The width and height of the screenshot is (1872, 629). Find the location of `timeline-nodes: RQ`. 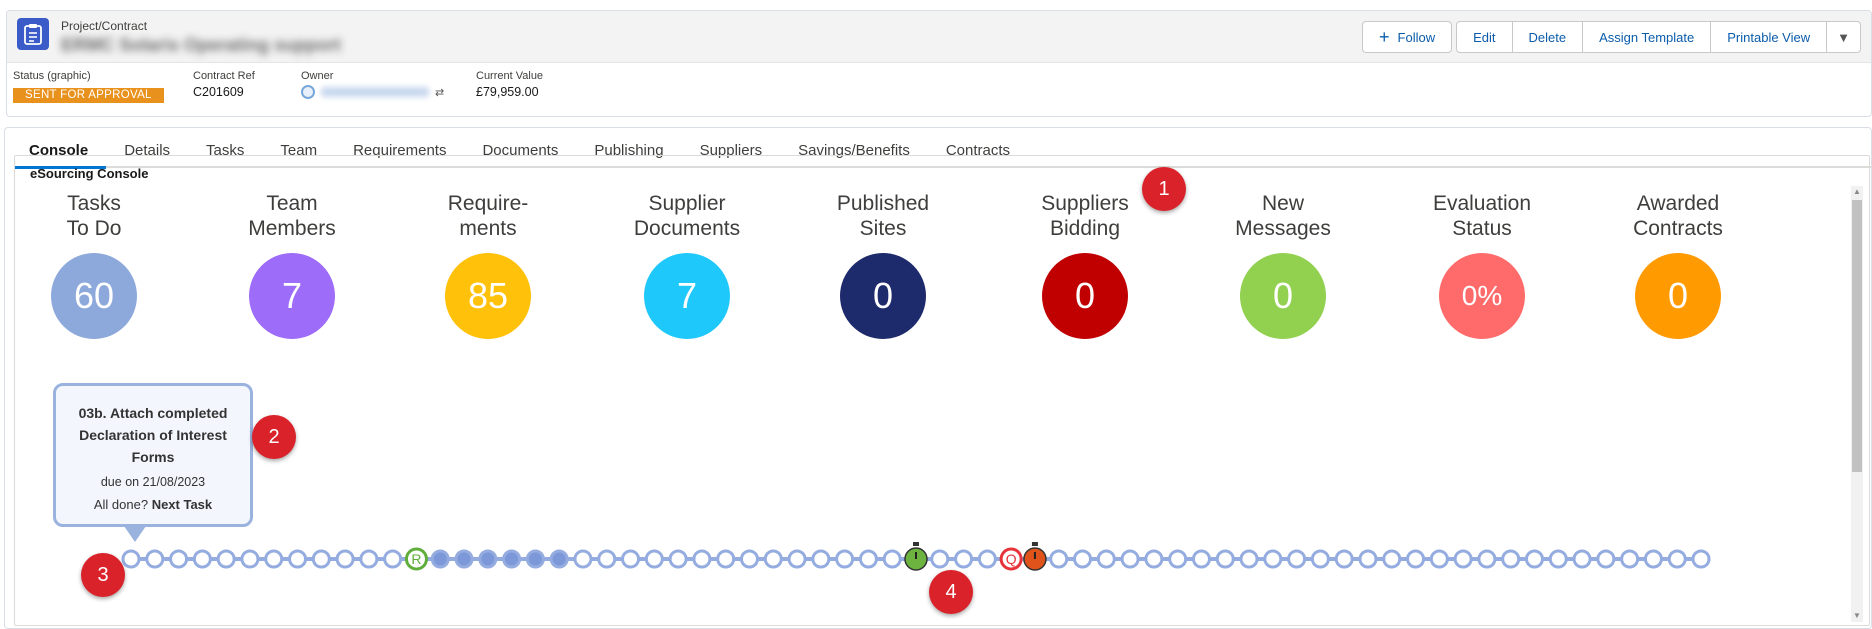

timeline-nodes: RQ is located at coordinates (916, 556).